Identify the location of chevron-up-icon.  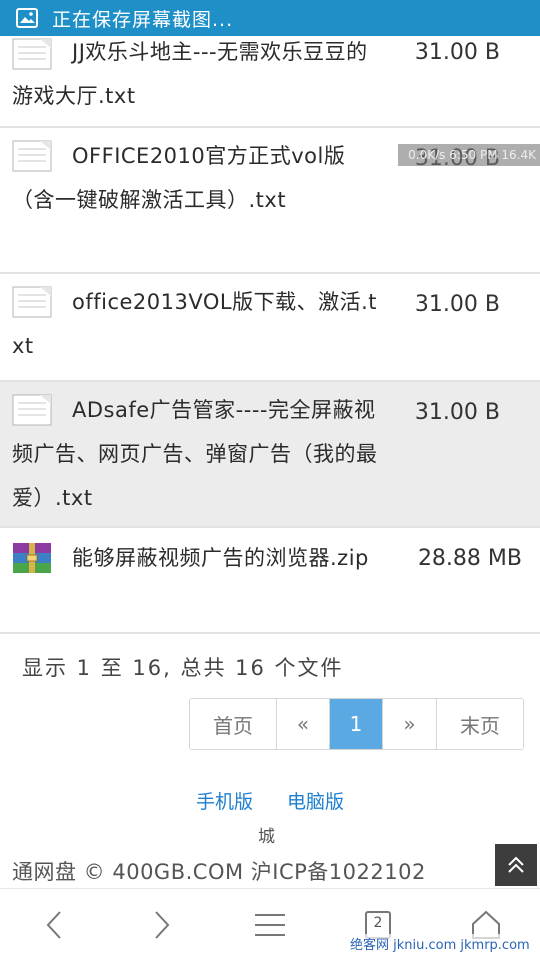
(516, 865).